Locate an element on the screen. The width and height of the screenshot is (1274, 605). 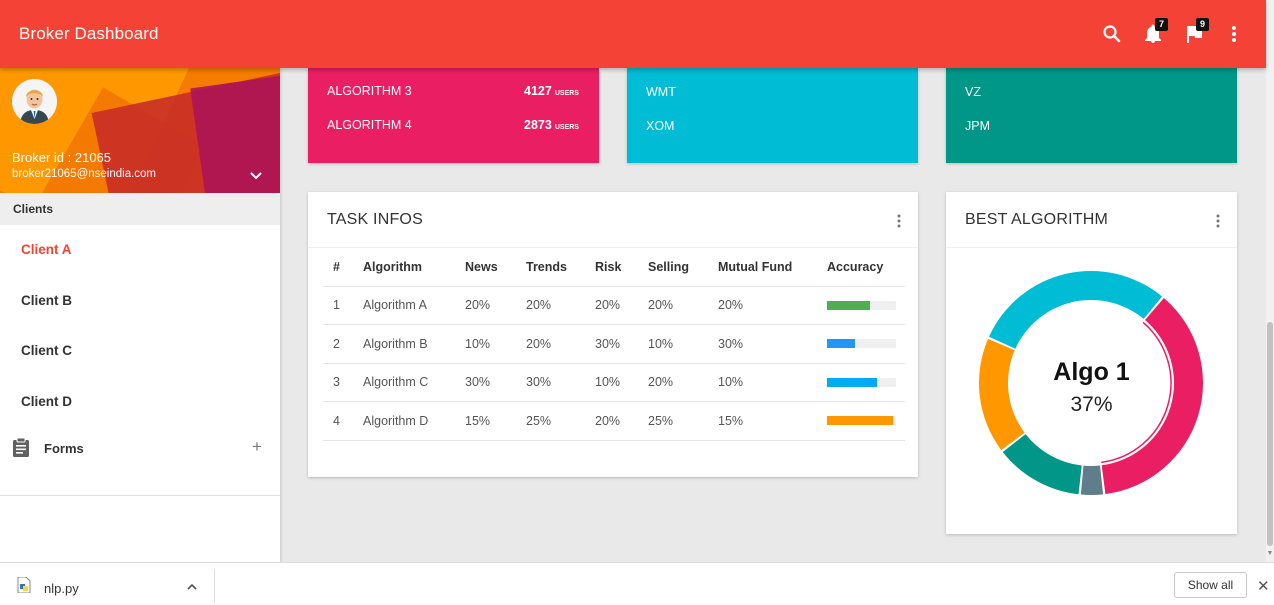
stat-label: ALGORITHM 4 is located at coordinates (369, 125).